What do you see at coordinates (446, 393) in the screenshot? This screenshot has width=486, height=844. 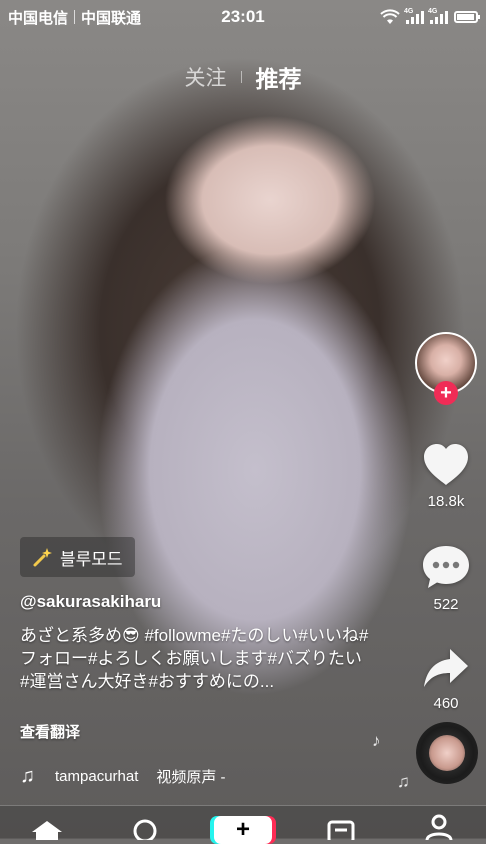 I see `follow-button: +` at bounding box center [446, 393].